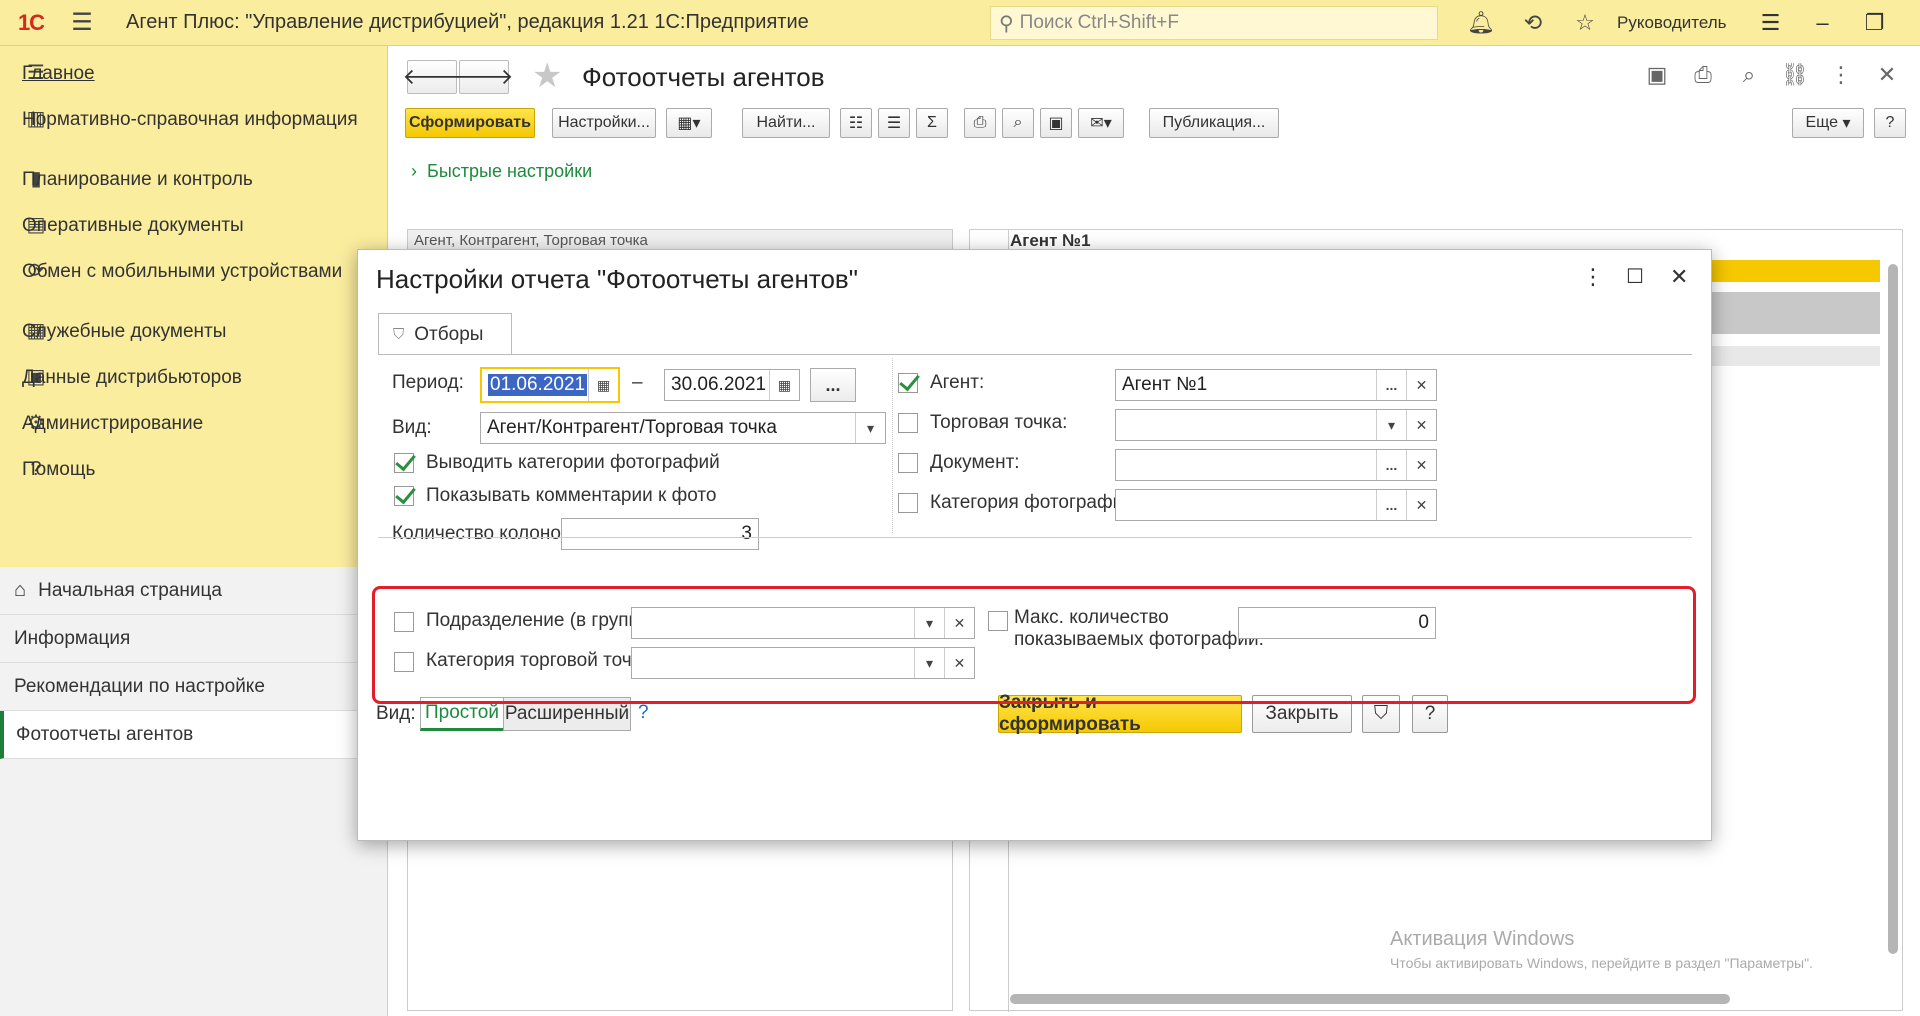  Describe the element at coordinates (1593, 277) in the screenshot. I see `dialog-more-icon: ⋮` at that location.